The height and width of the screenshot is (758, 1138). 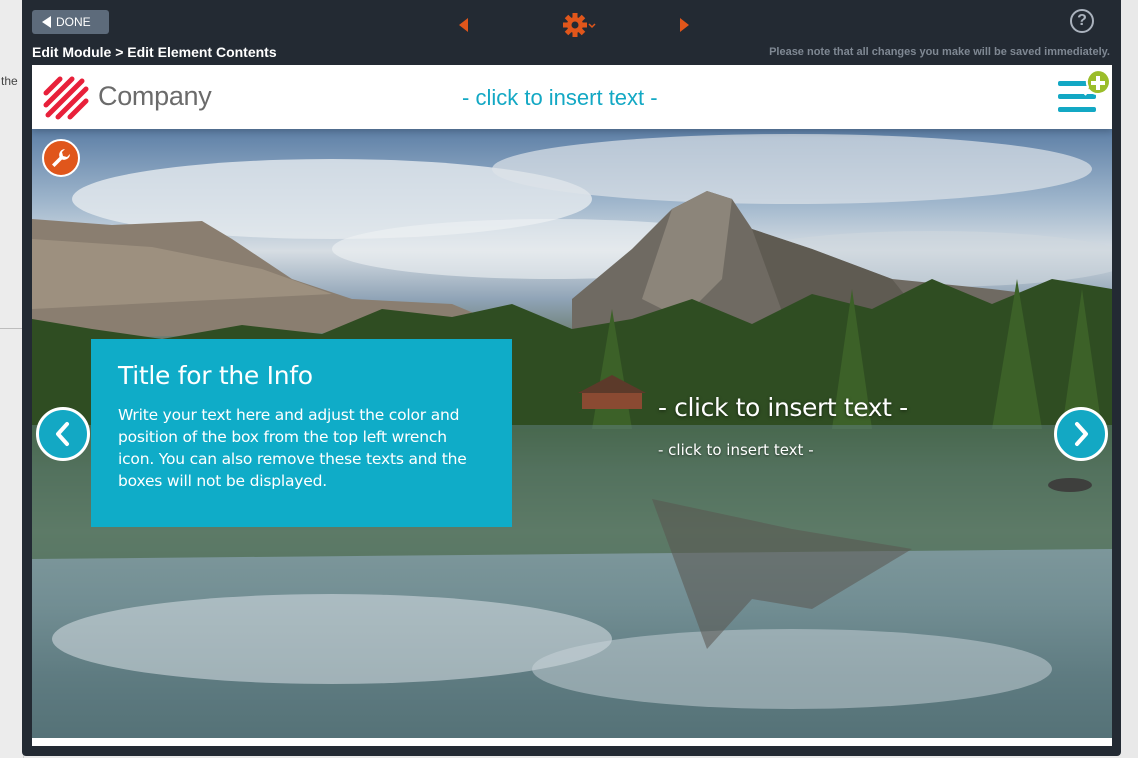 What do you see at coordinates (1082, 21) in the screenshot?
I see `help-icon: ?` at bounding box center [1082, 21].